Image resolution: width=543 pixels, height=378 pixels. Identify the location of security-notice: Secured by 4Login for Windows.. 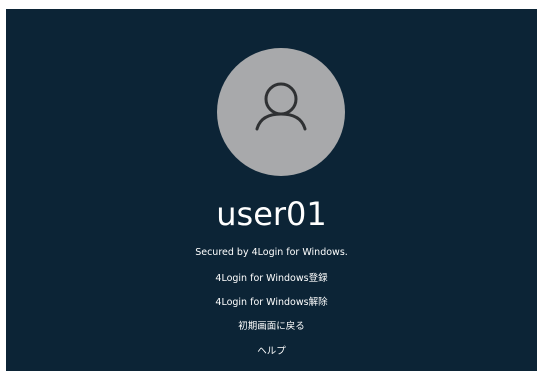
(271, 252).